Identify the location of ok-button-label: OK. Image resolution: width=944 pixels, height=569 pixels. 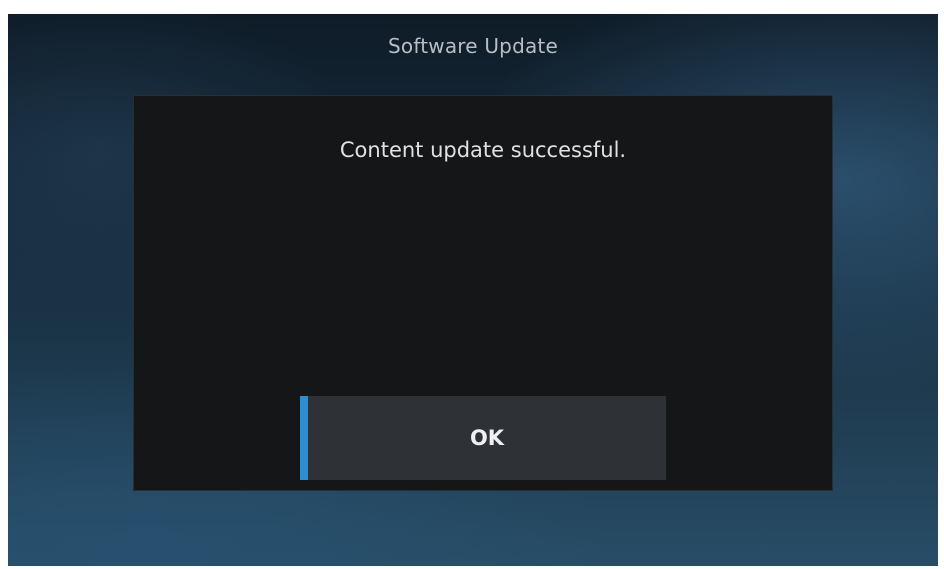
(487, 438).